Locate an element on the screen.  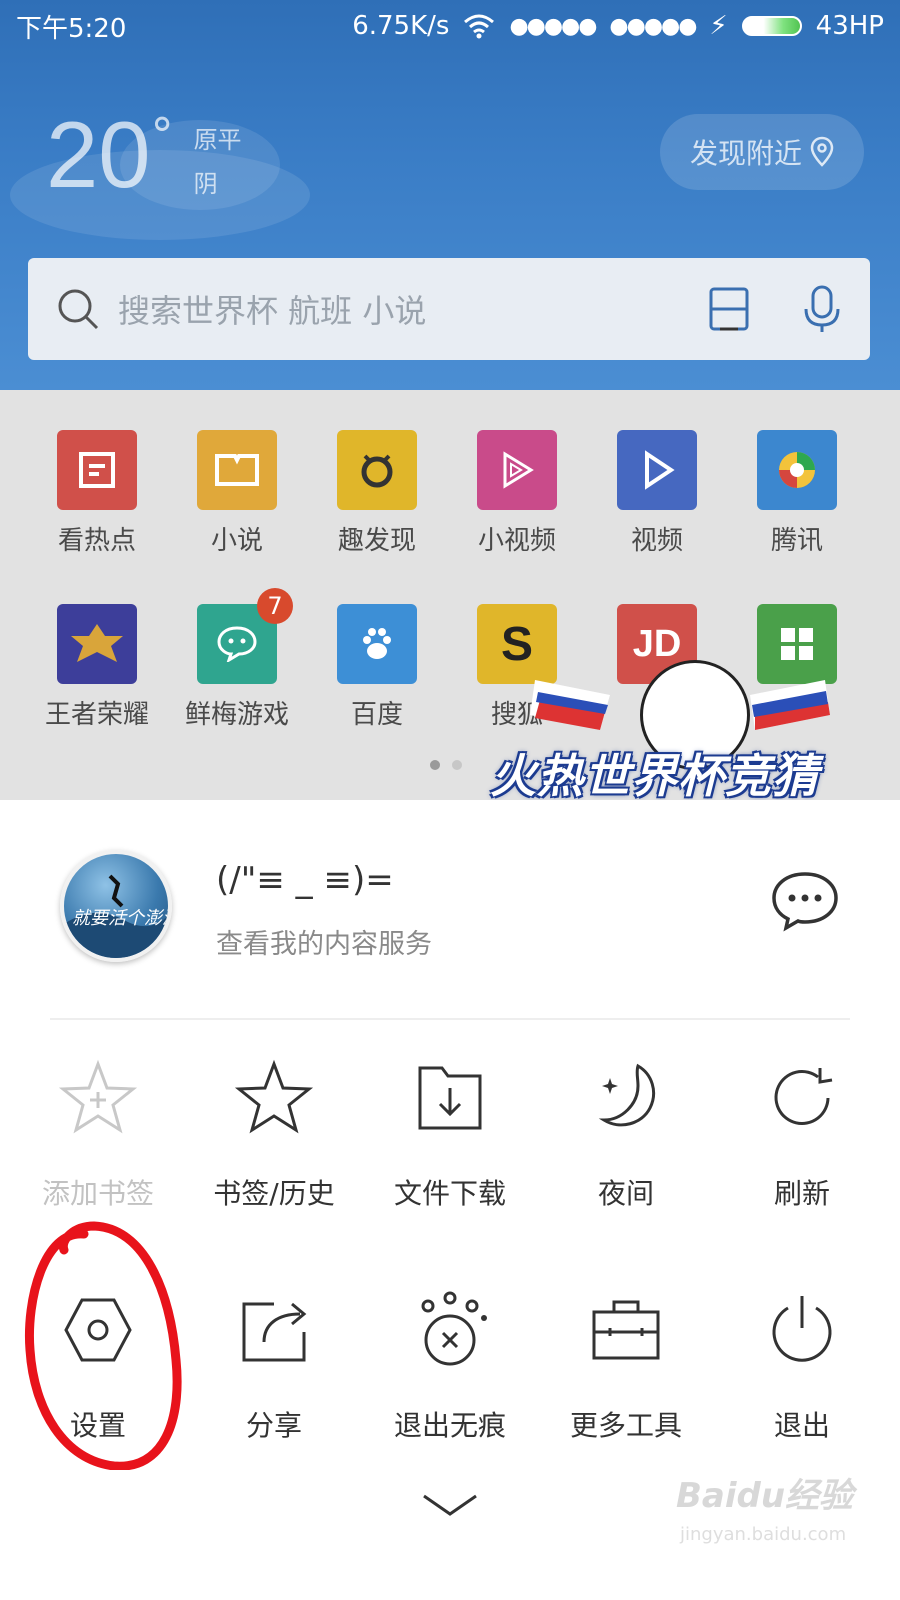
battery-level: 43HP is located at coordinates (849, 26).